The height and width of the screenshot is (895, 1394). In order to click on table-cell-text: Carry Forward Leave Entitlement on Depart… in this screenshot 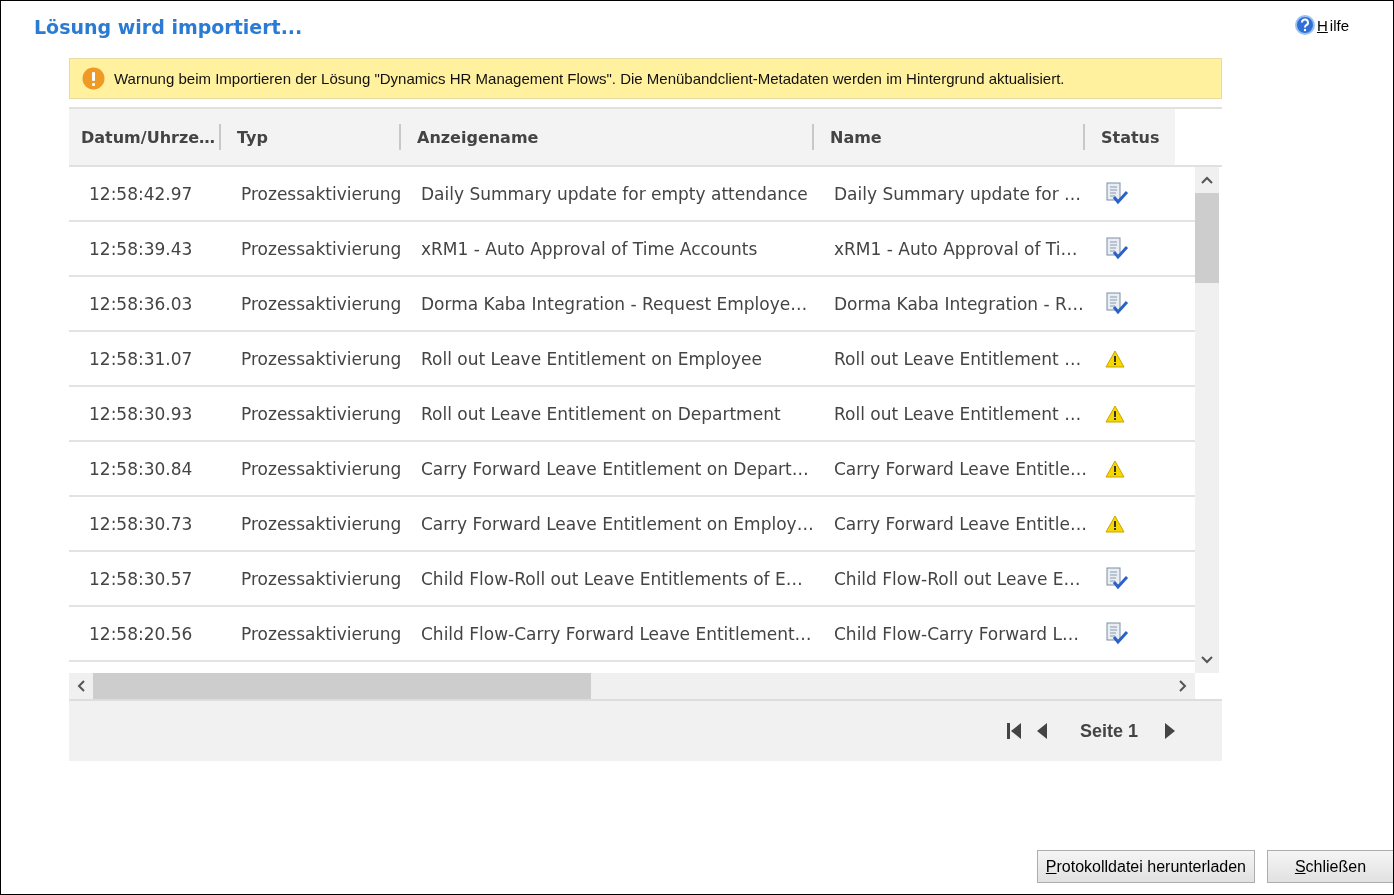, I will do `click(615, 468)`.